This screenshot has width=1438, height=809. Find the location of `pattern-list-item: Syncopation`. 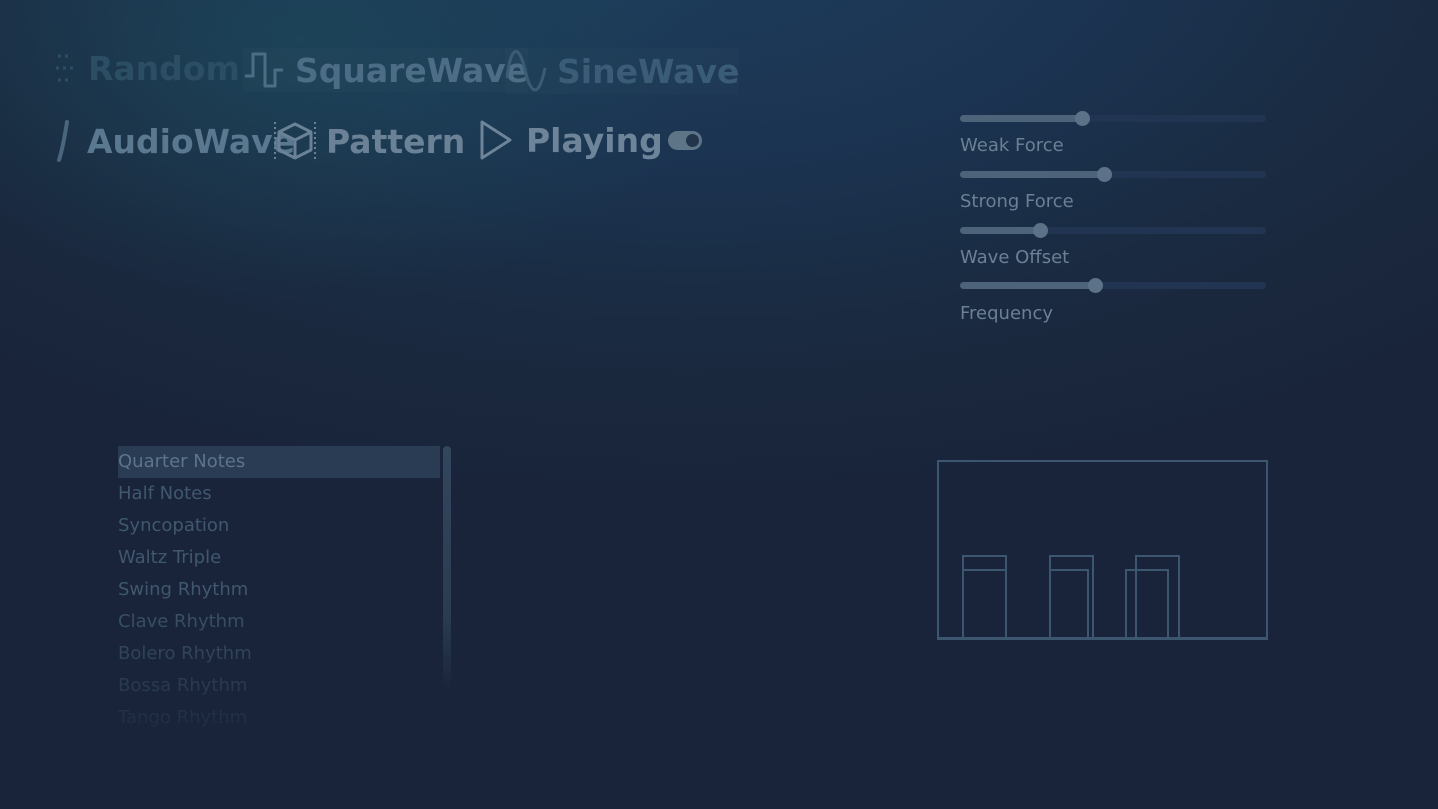

pattern-list-item: Syncopation is located at coordinates (279, 526).